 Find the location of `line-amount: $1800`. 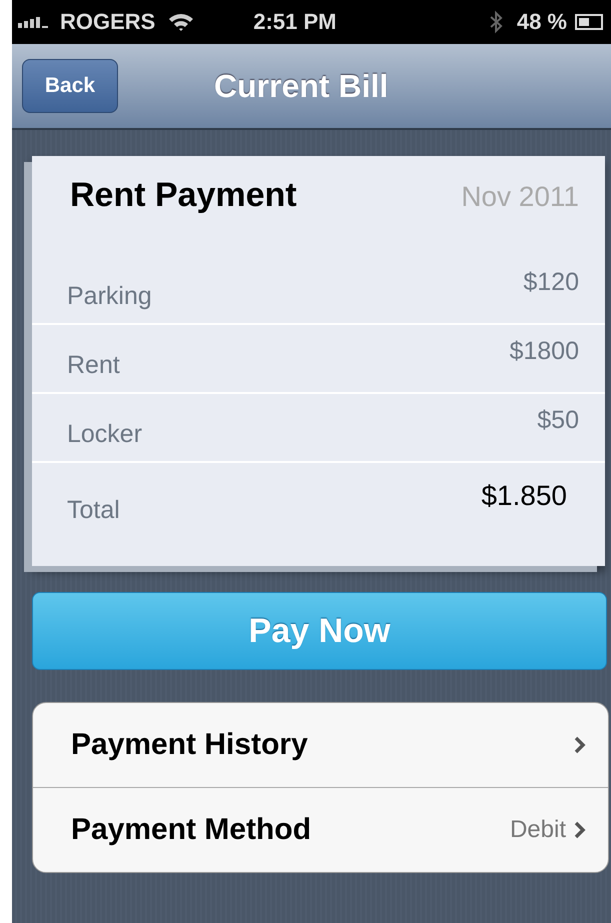

line-amount: $1800 is located at coordinates (544, 351).